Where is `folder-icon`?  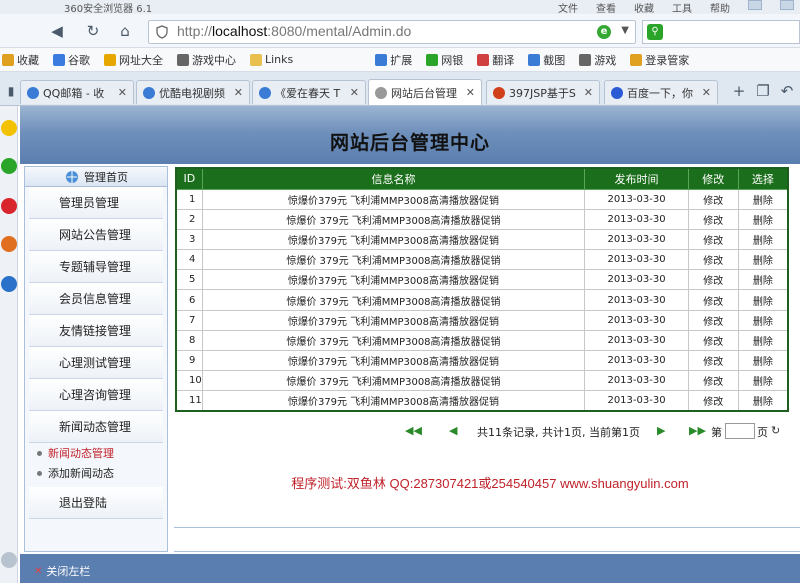 folder-icon is located at coordinates (256, 59).